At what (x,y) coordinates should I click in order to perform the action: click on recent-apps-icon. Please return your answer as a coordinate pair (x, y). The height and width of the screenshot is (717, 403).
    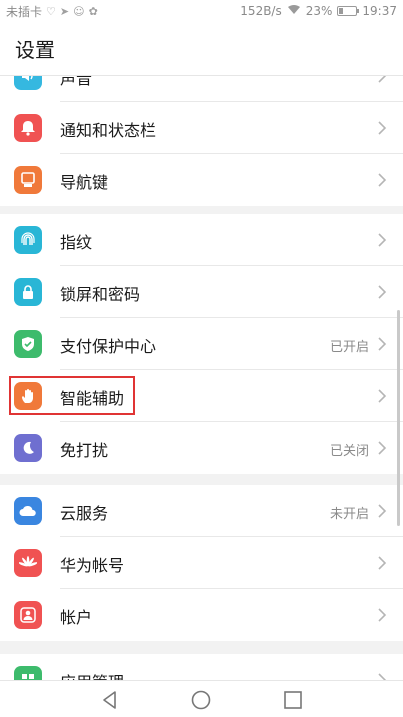
    Looking at the image, I should click on (293, 700).